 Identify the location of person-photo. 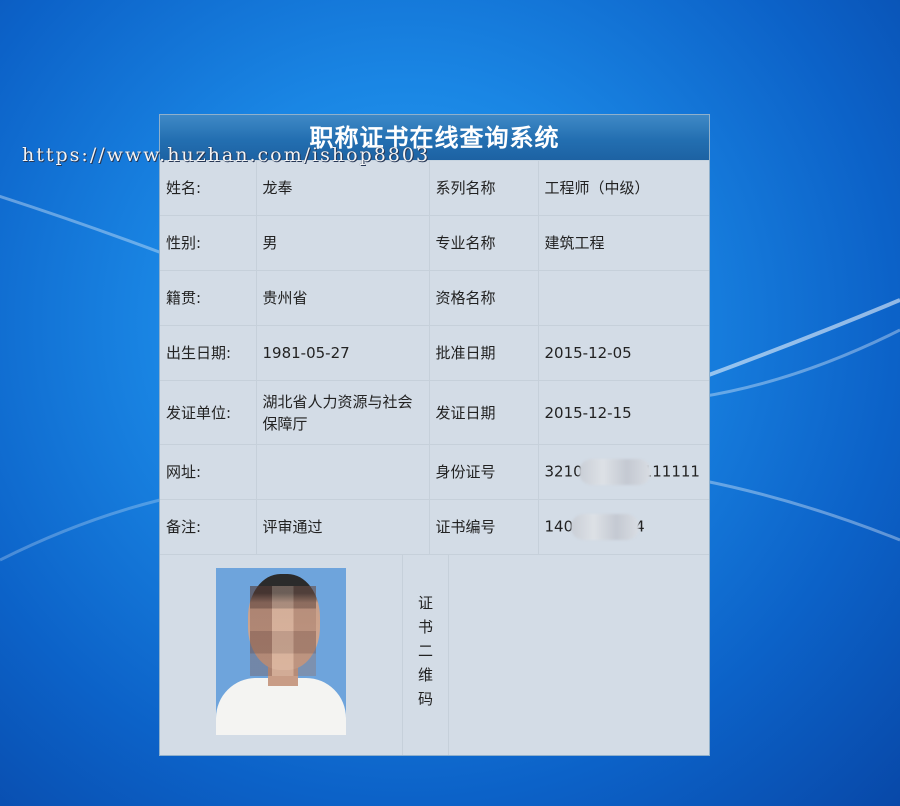
(281, 651).